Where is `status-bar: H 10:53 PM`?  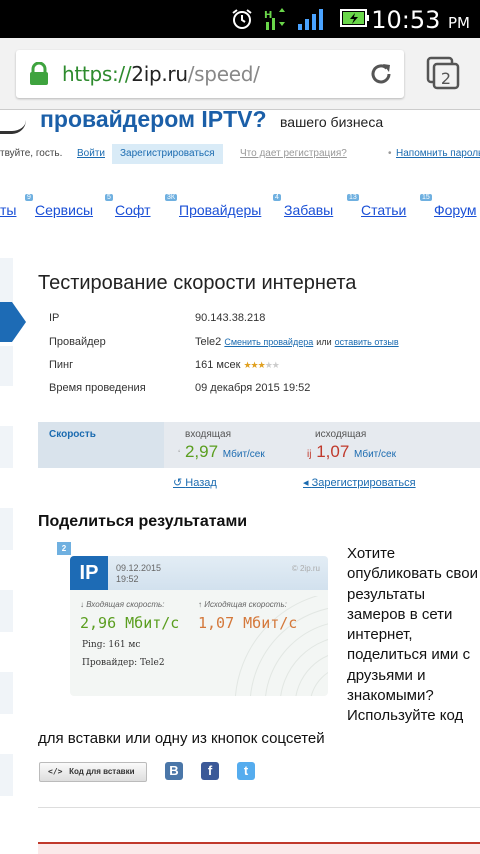
status-bar: H 10:53 PM is located at coordinates (240, 19).